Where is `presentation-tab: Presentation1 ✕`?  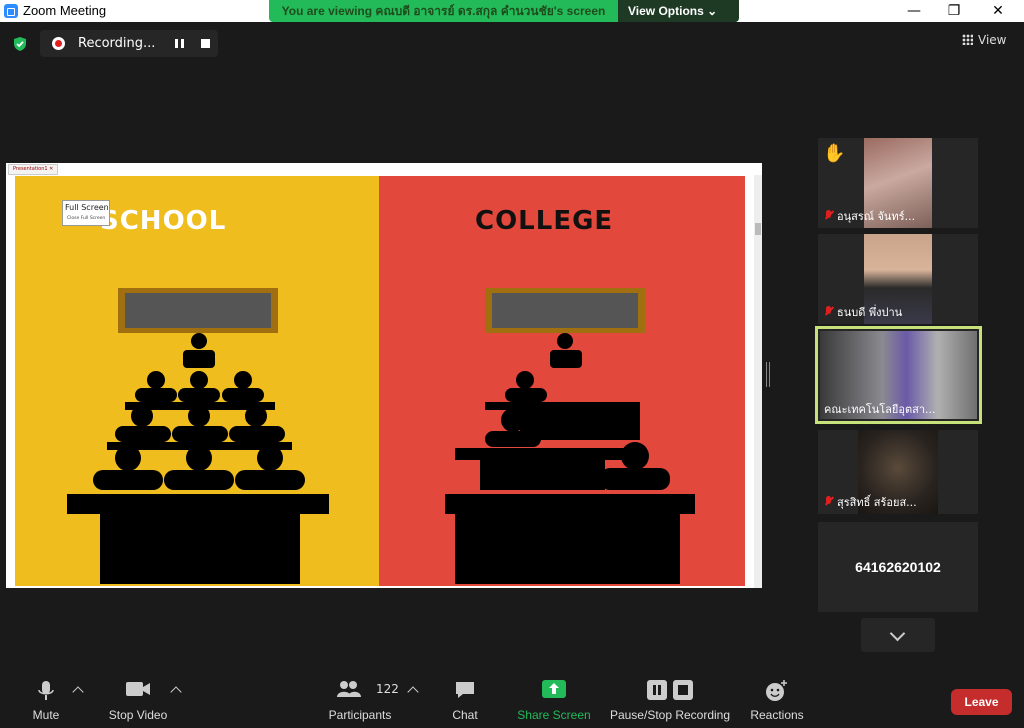
presentation-tab: Presentation1 ✕ is located at coordinates (33, 169).